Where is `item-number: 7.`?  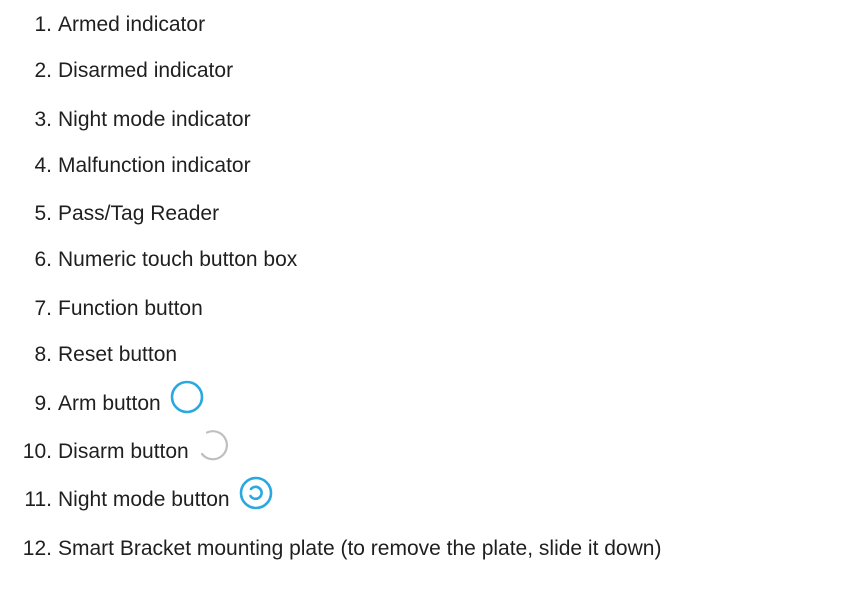
item-number: 7. is located at coordinates (43, 308).